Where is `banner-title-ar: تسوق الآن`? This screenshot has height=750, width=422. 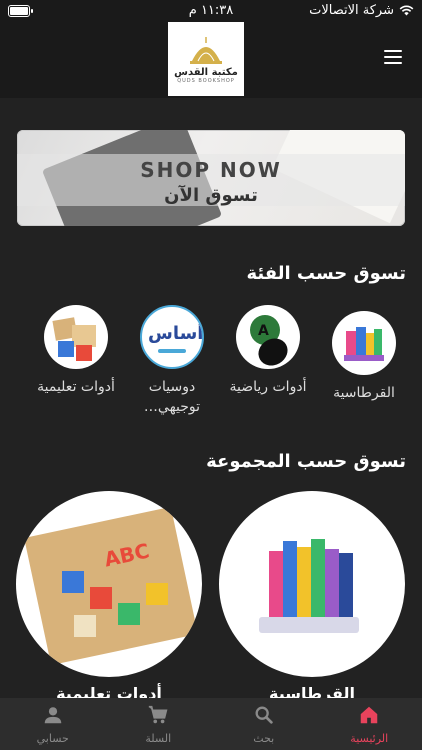 banner-title-ar: تسوق الآن is located at coordinates (211, 195).